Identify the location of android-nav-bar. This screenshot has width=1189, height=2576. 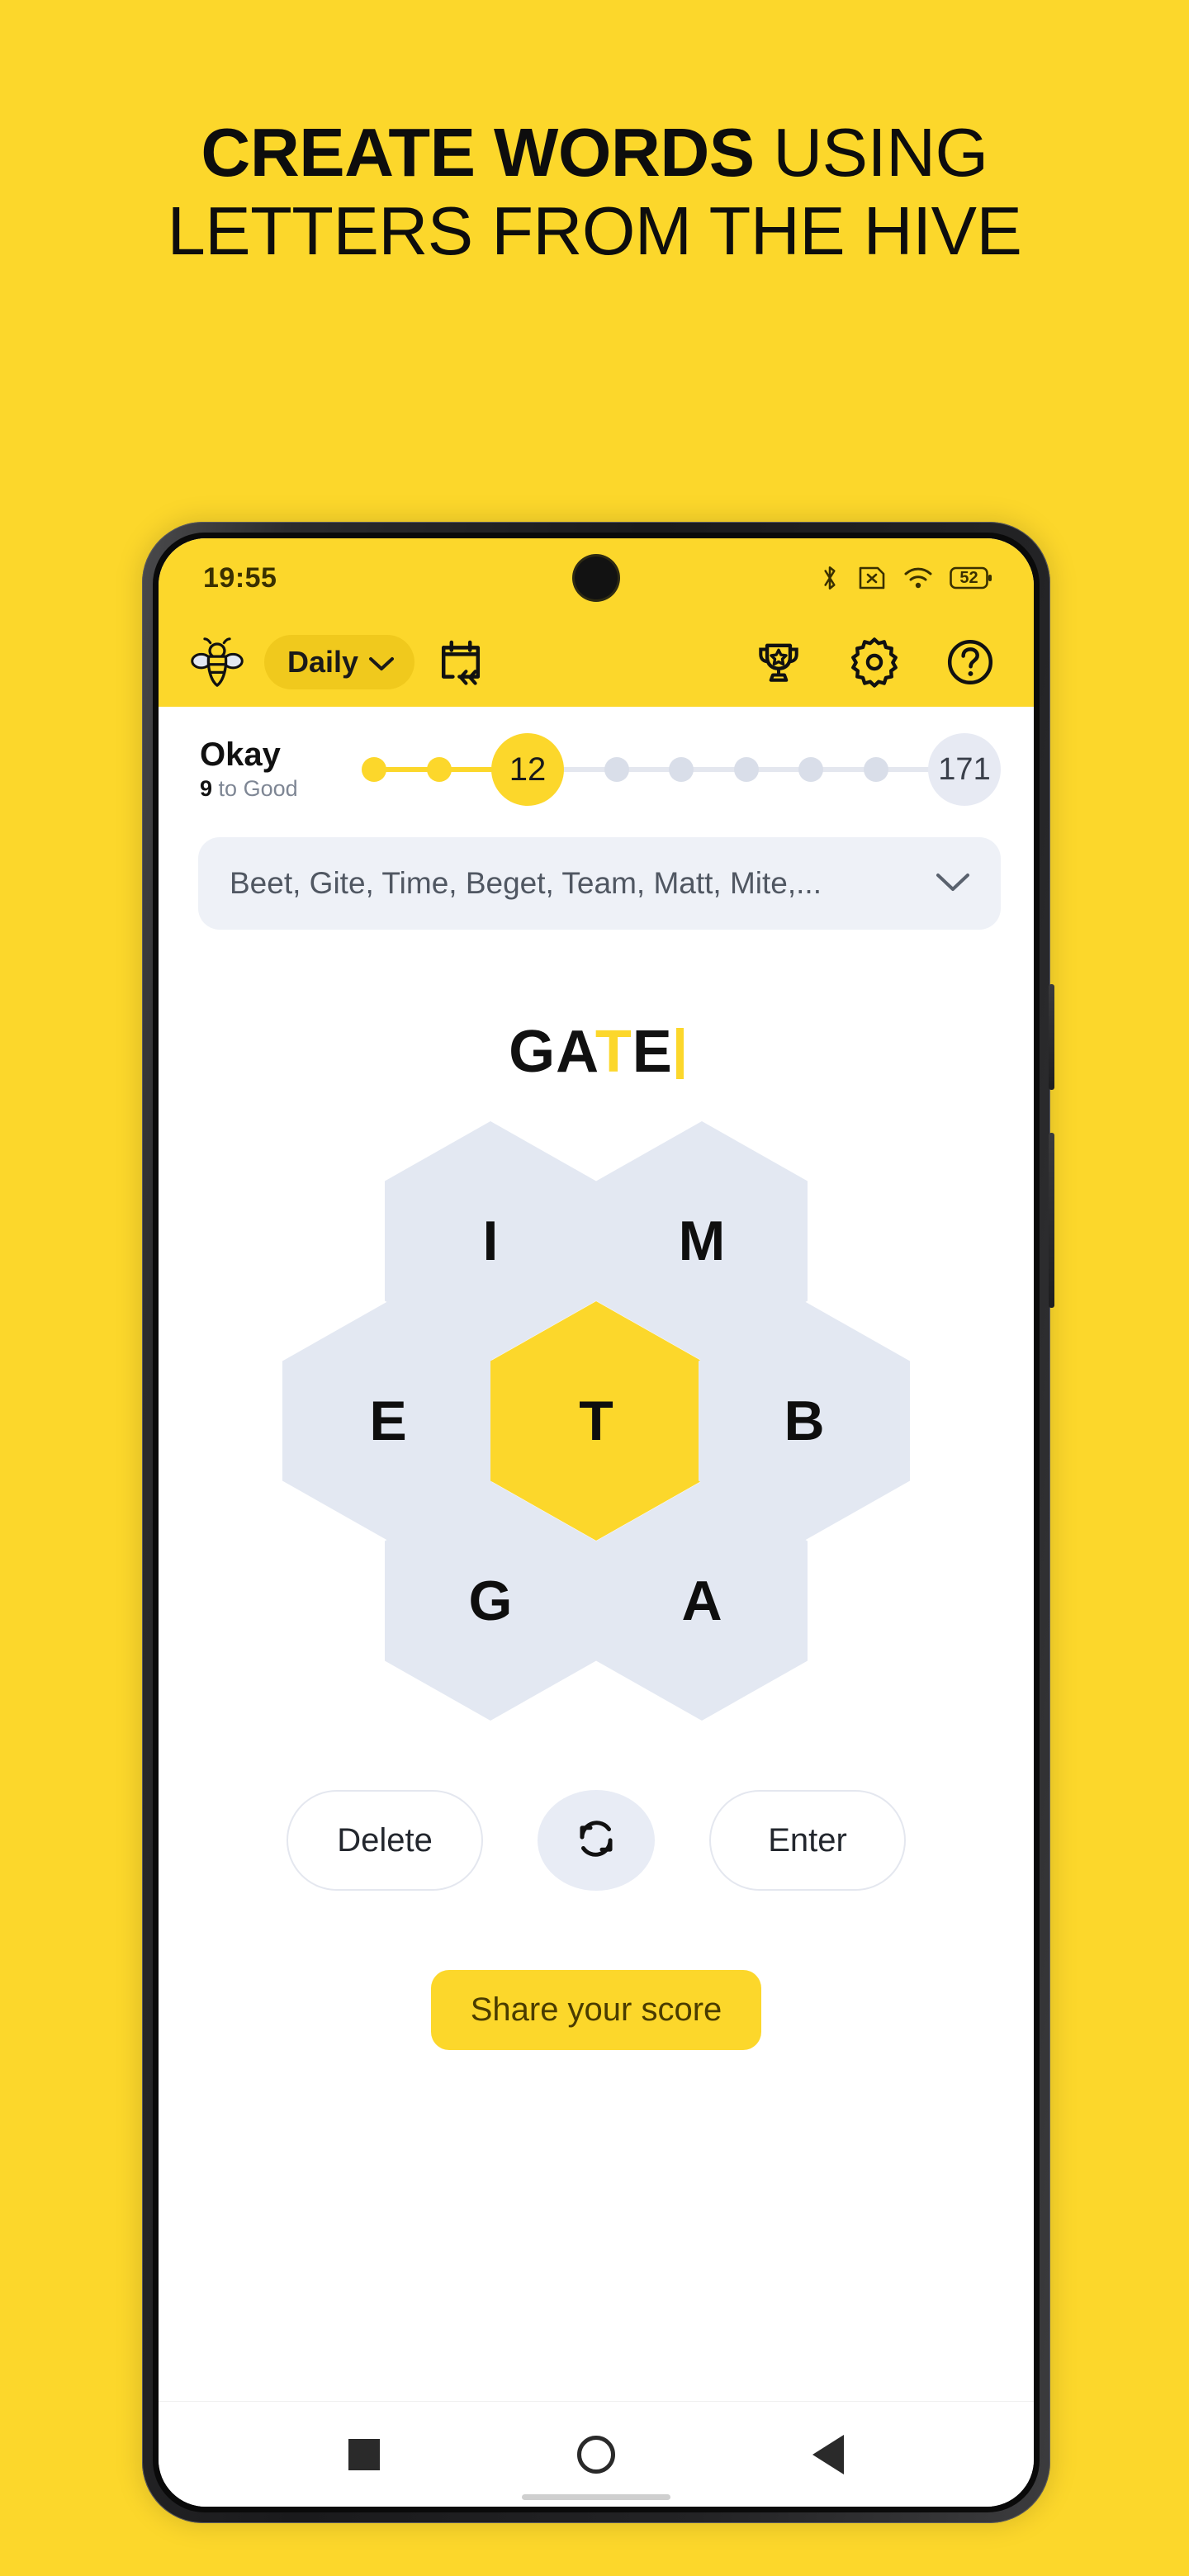
(596, 2454).